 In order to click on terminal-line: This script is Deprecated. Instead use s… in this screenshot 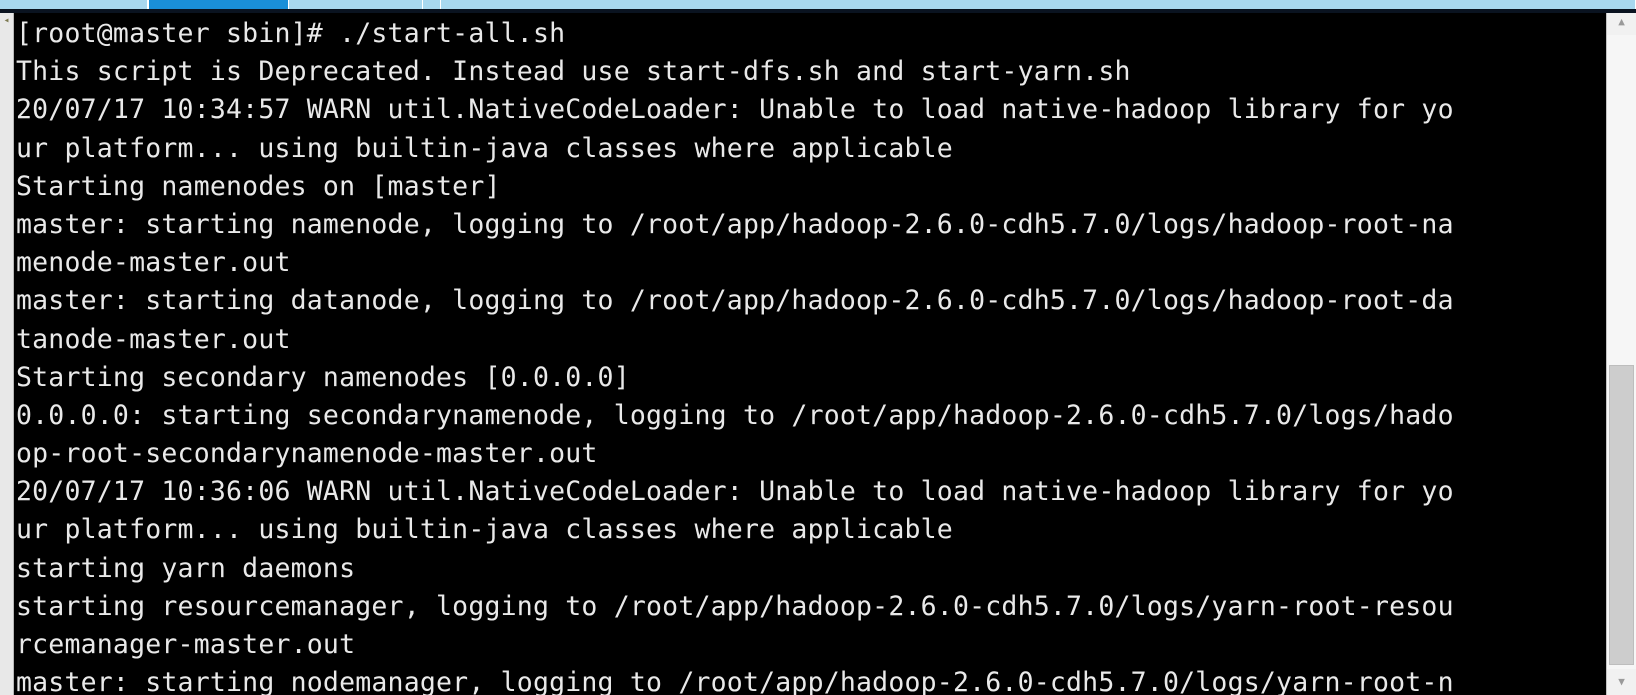, I will do `click(573, 72)`.